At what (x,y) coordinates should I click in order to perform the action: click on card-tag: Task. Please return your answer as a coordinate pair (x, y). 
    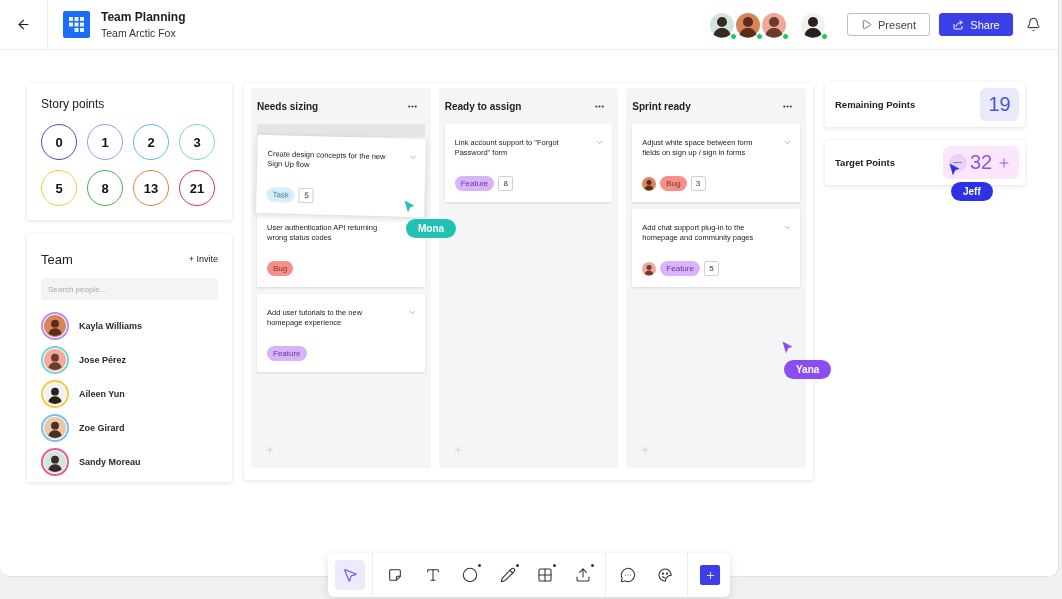
    Looking at the image, I should click on (281, 195).